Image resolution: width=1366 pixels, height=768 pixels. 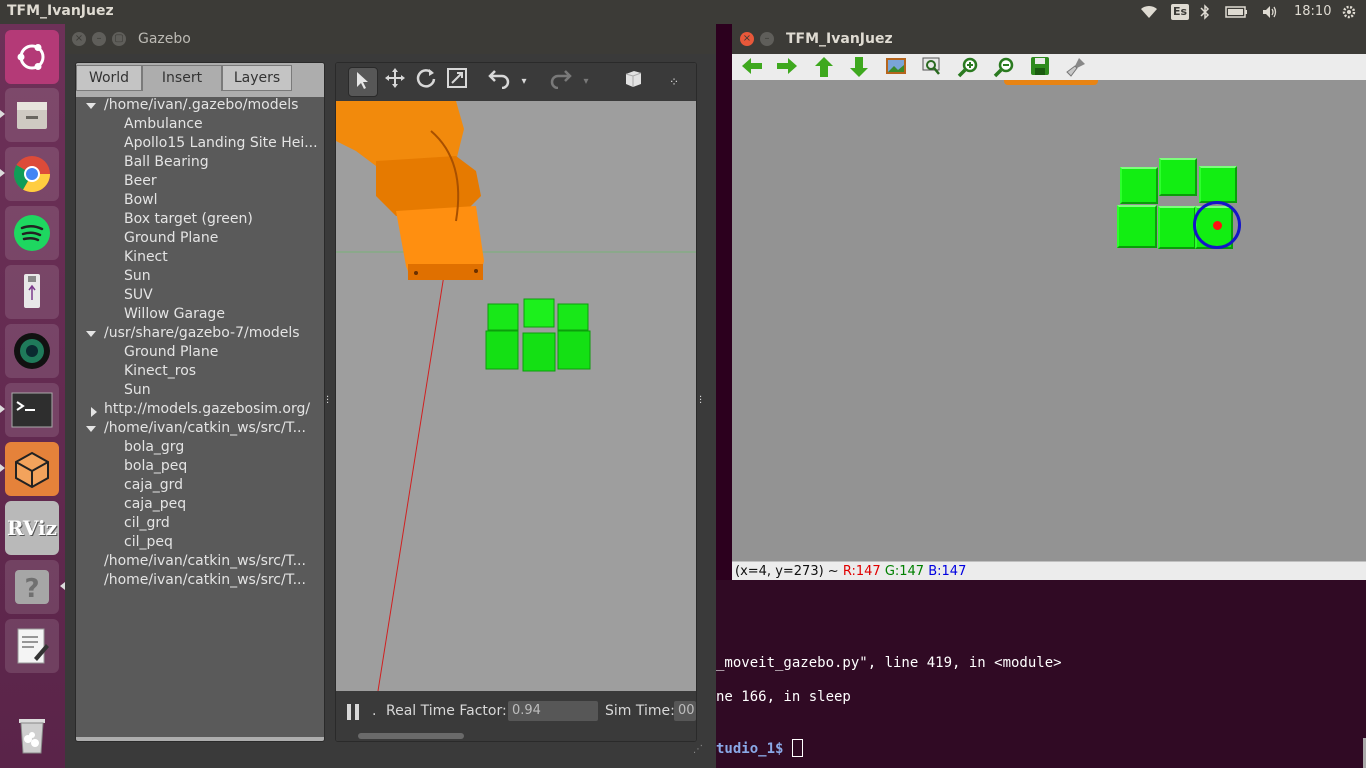 What do you see at coordinates (32, 115) in the screenshot?
I see `files-icon` at bounding box center [32, 115].